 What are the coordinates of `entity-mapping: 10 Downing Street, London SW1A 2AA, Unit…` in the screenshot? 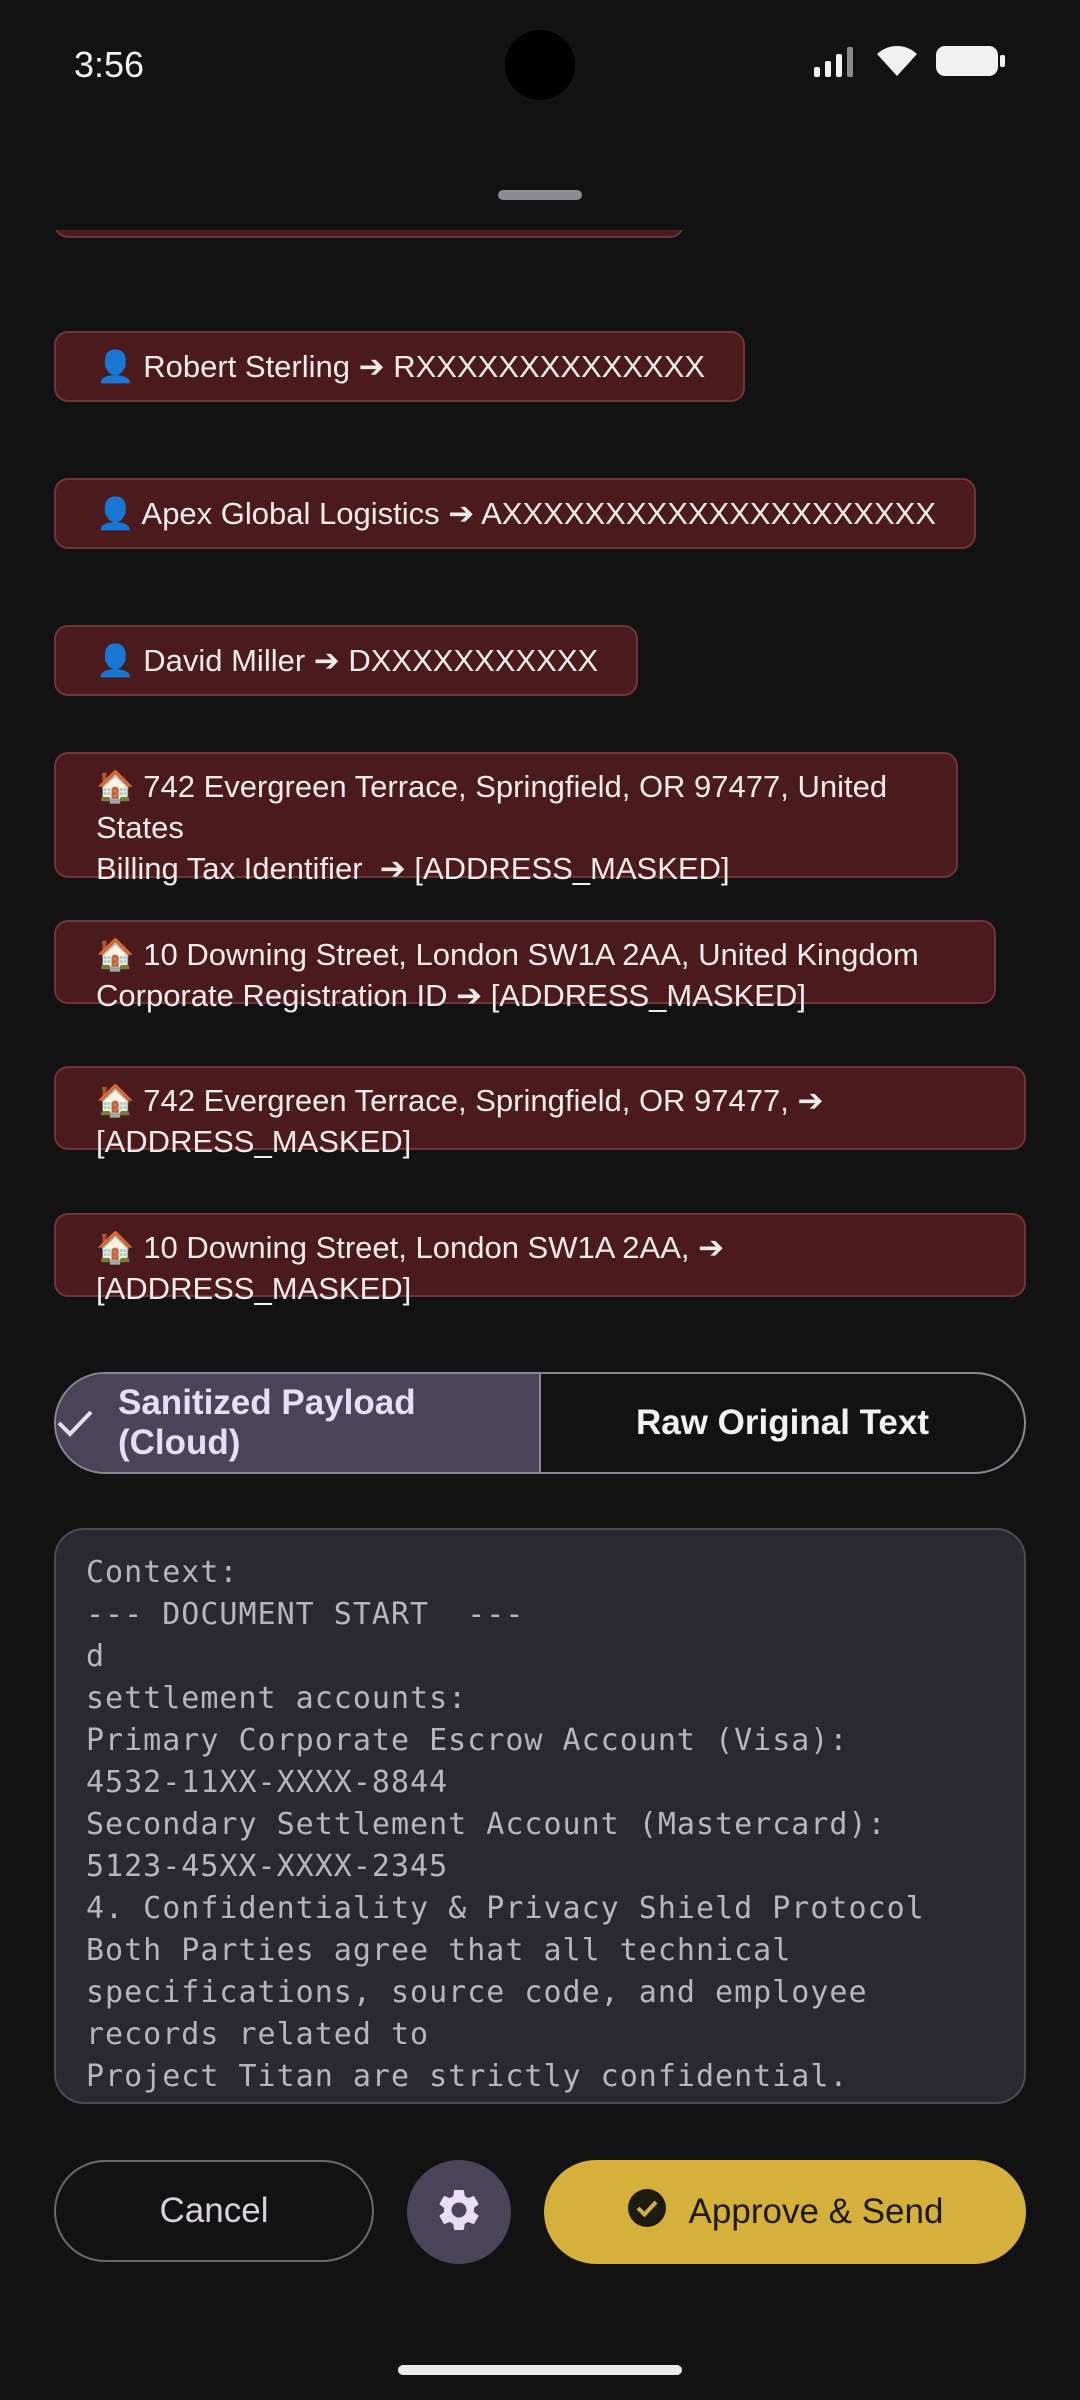 It's located at (507, 975).